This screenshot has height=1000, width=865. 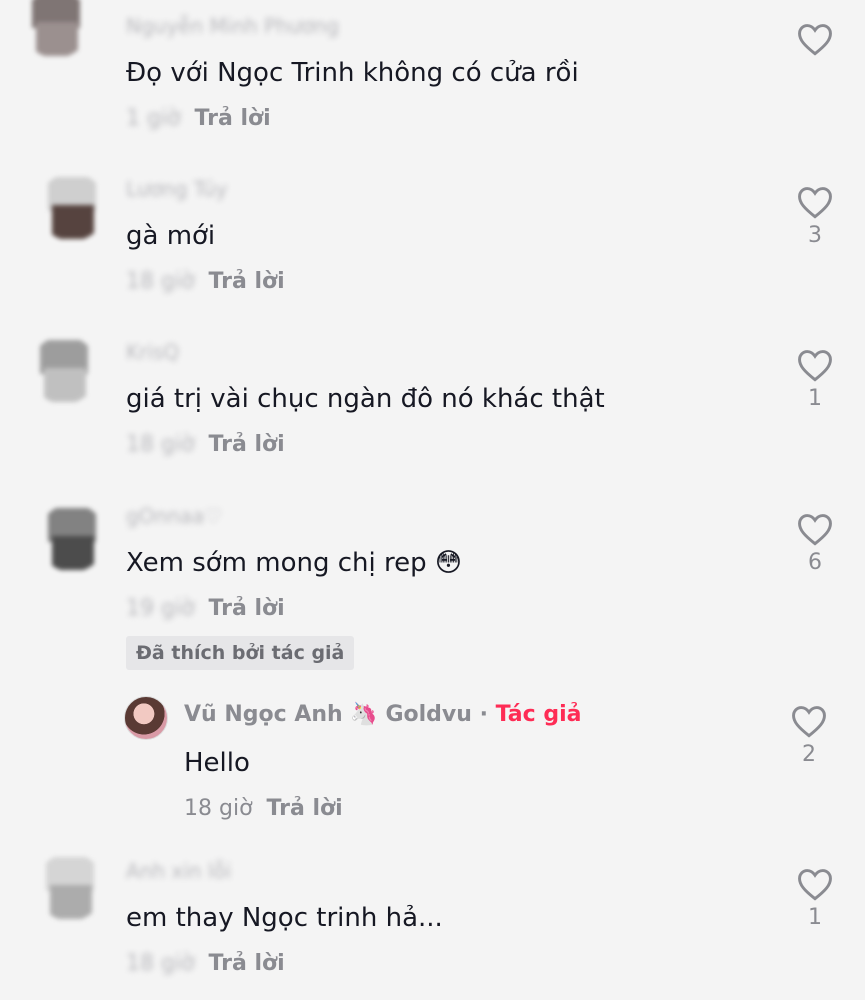 What do you see at coordinates (382, 714) in the screenshot?
I see `reply-username: Vũ Ngọc Anh 🦄 Goldvu · Tác giả` at bounding box center [382, 714].